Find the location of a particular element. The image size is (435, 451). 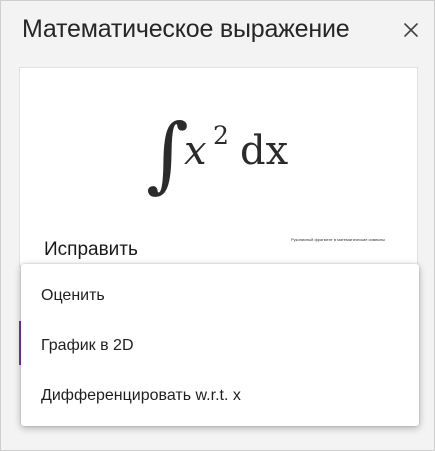

menu-item-evaluate: Оценить is located at coordinates (220, 296).